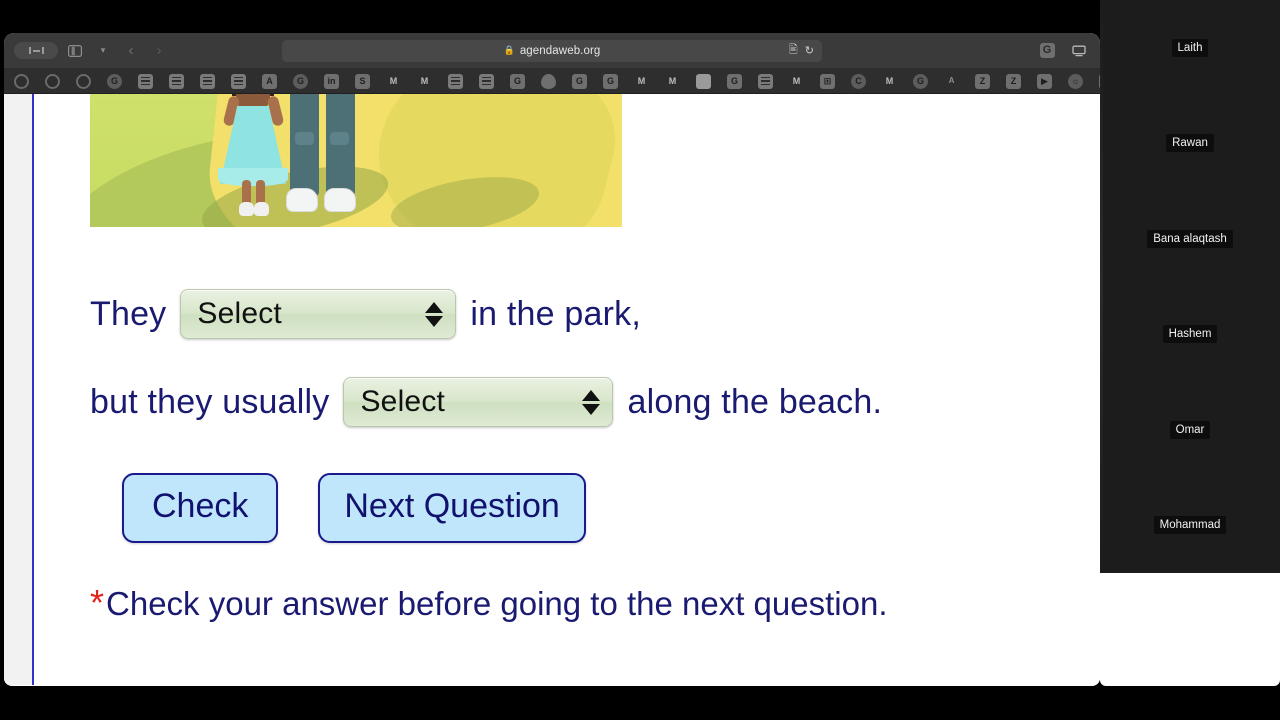  Describe the element at coordinates (560, 50) in the screenshot. I see `url-text: agendaweb.org` at that location.